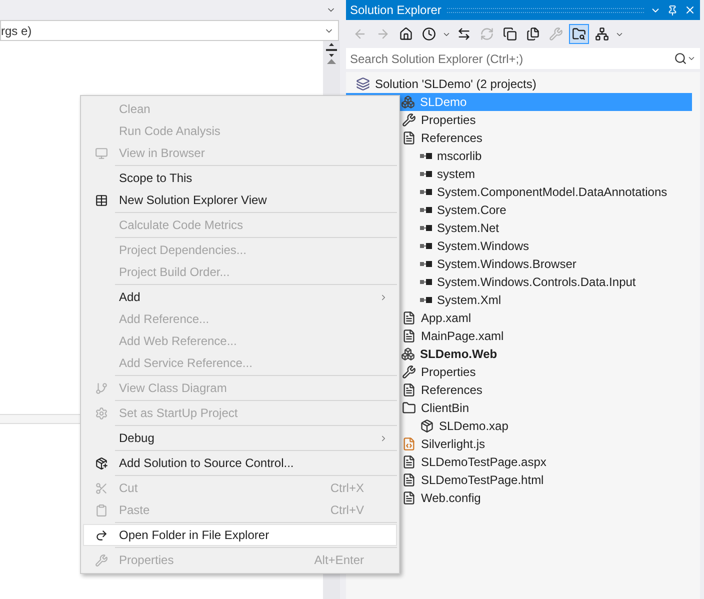 The height and width of the screenshot is (599, 704). I want to click on clock-icon, so click(429, 34).